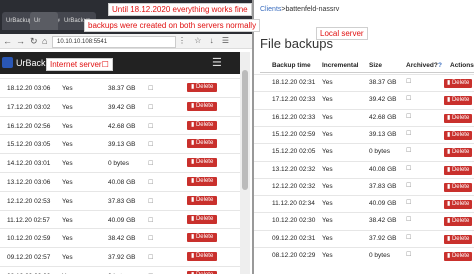 Image resolution: width=474 pixels, height=274 pixels. What do you see at coordinates (29, 126) in the screenshot?
I see `backup-time-cell: 16.12.20 02:56` at bounding box center [29, 126].